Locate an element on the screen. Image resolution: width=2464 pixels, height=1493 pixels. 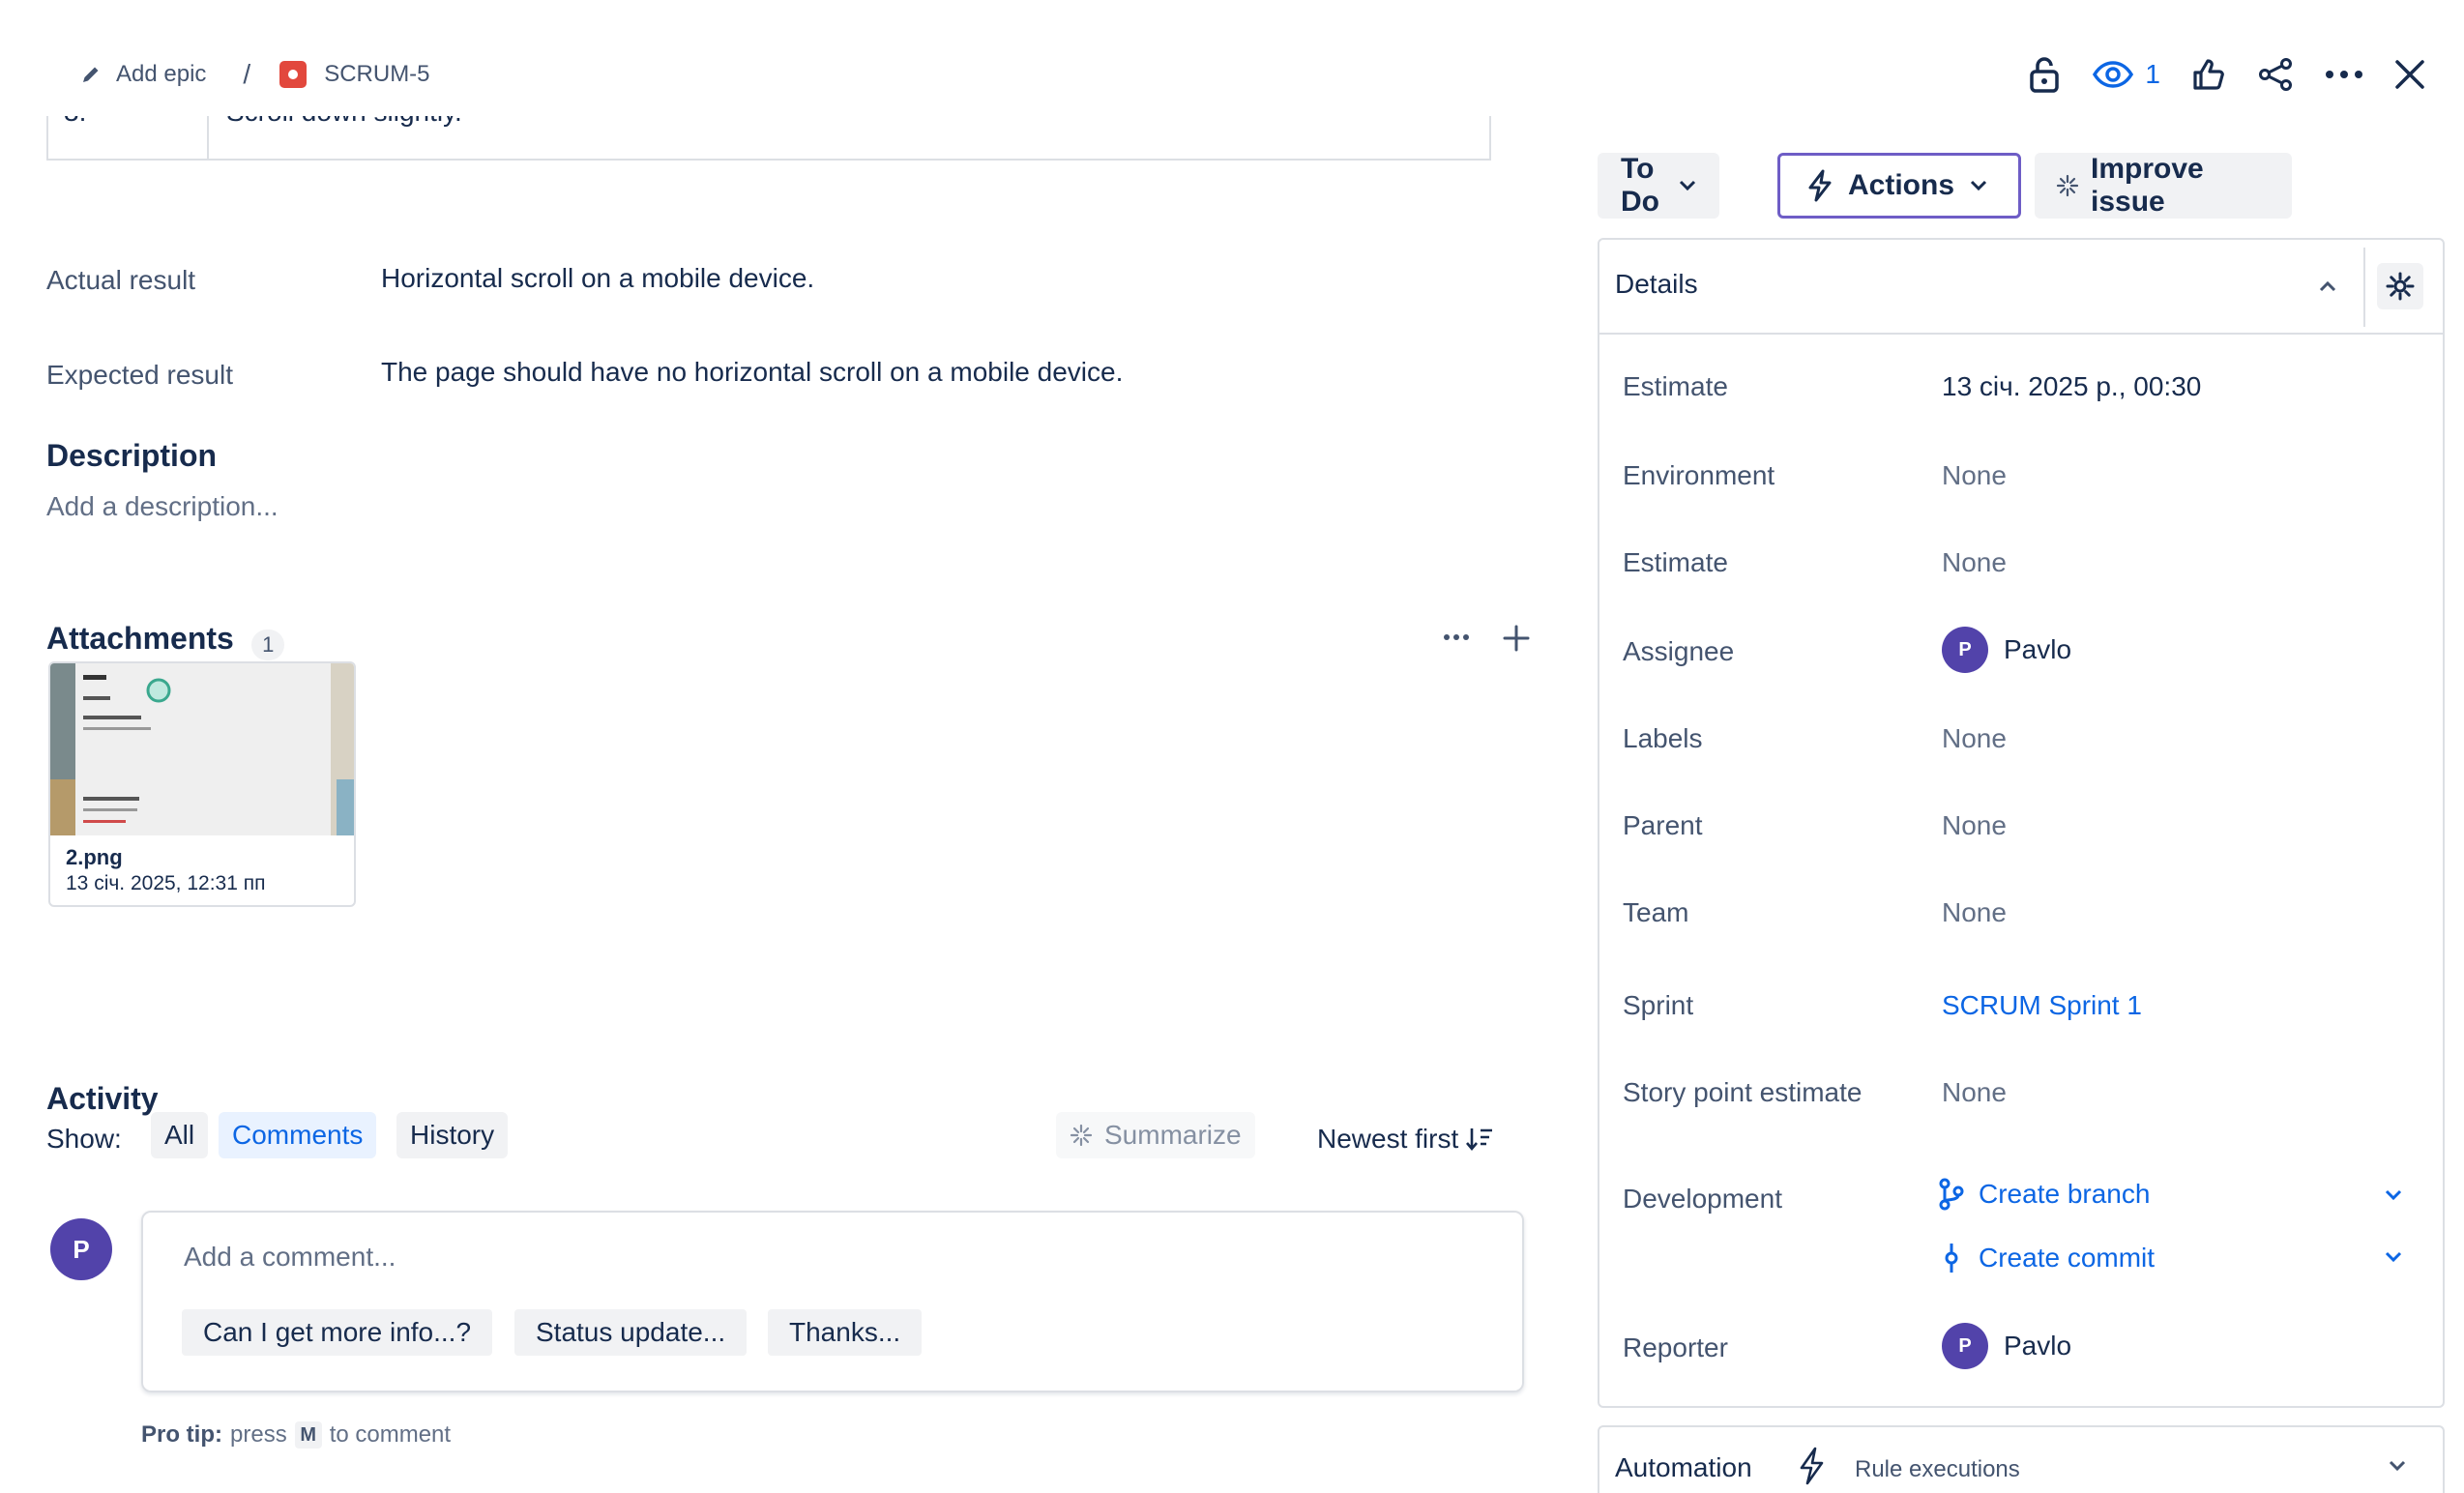
watch-button: 1 is located at coordinates (2127, 74).